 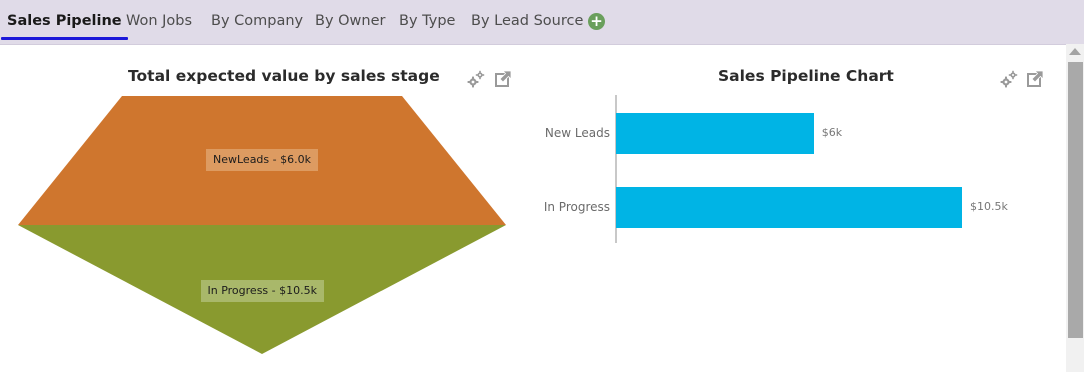 What do you see at coordinates (989, 206) in the screenshot?
I see `bar-value-label: $10.5k` at bounding box center [989, 206].